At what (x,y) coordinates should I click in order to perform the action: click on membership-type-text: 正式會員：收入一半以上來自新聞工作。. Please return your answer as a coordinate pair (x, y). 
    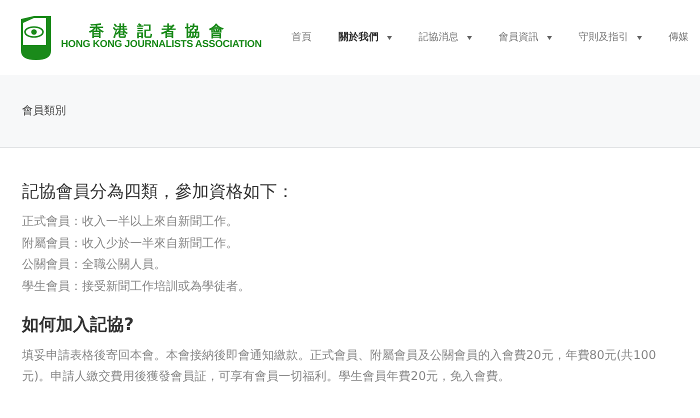
    Looking at the image, I should click on (130, 221).